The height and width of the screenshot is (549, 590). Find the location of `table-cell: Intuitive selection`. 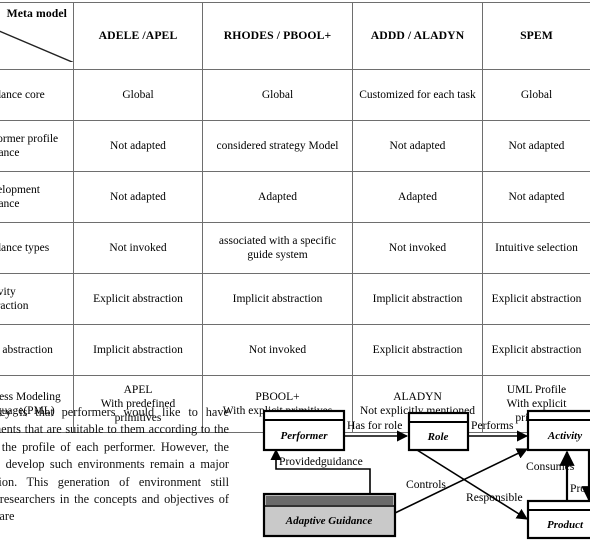

table-cell: Intuitive selection is located at coordinates (536, 248).